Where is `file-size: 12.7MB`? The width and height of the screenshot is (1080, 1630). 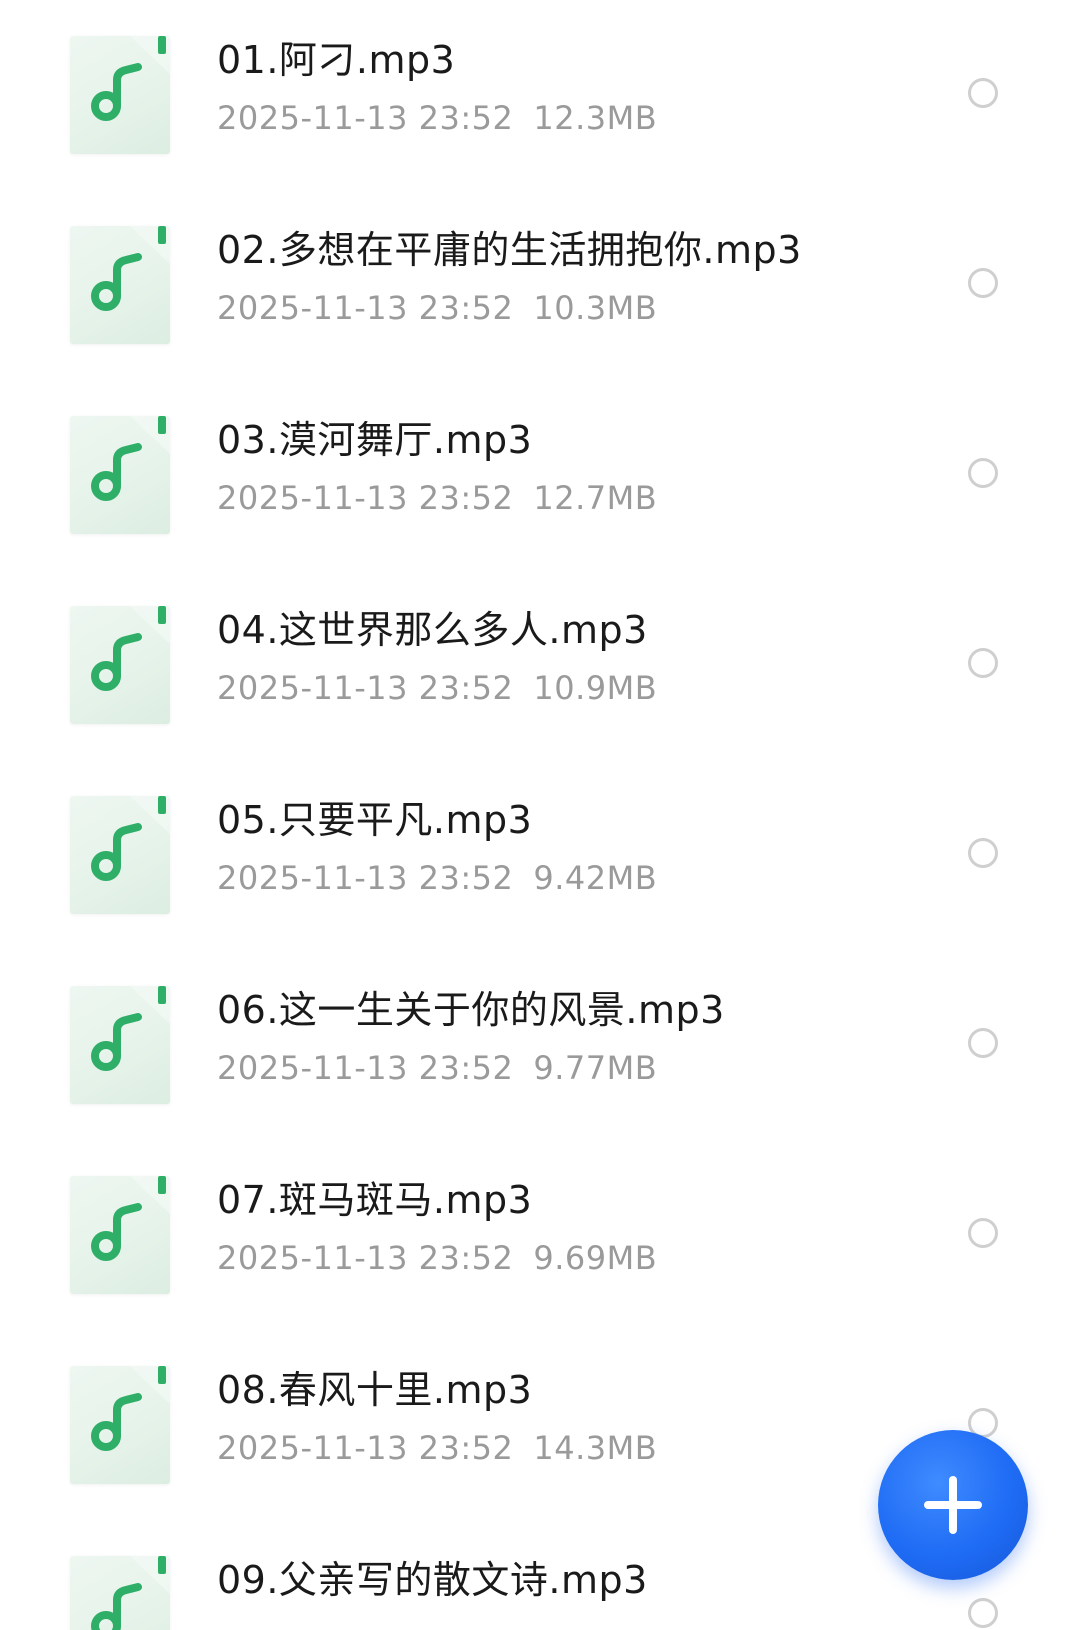 file-size: 12.7MB is located at coordinates (595, 498).